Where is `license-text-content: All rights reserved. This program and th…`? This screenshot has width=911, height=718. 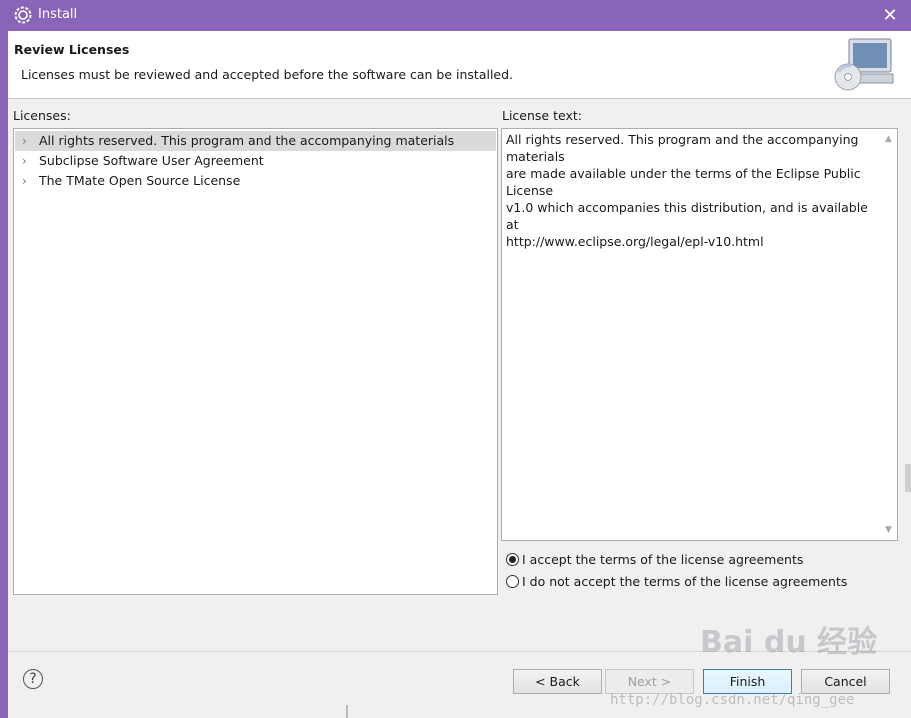 license-text-content: All rights reserved. This program and th… is located at coordinates (687, 190).